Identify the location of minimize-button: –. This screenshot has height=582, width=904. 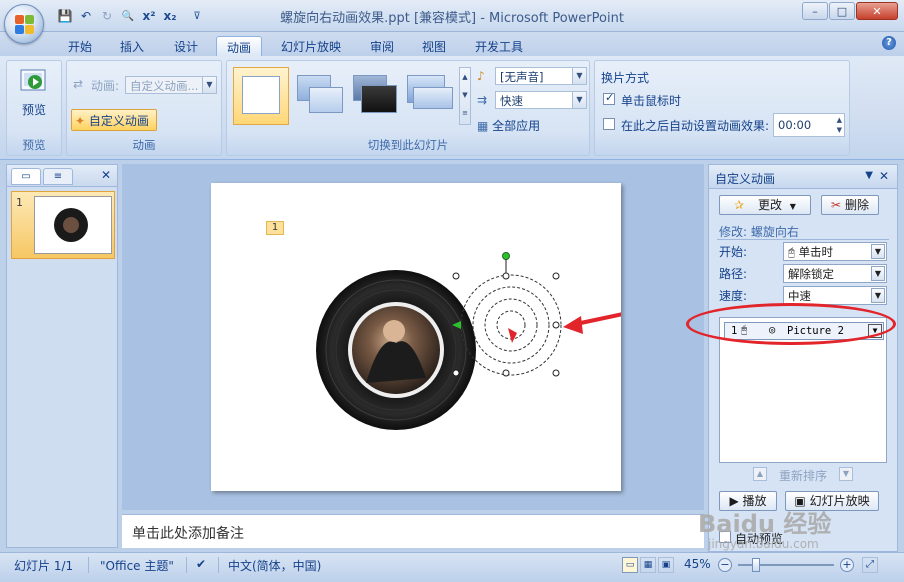
(815, 11).